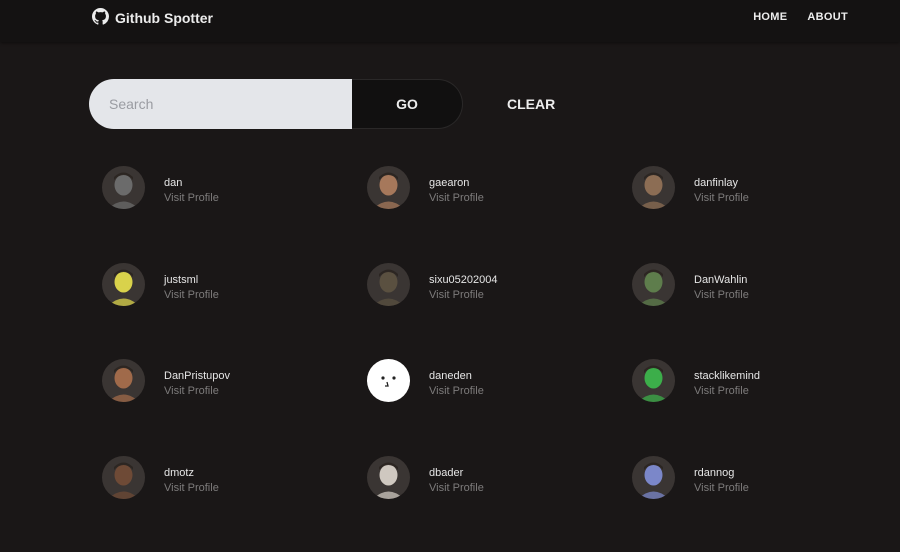  I want to click on brand-link: Github Spotter, so click(152, 18).